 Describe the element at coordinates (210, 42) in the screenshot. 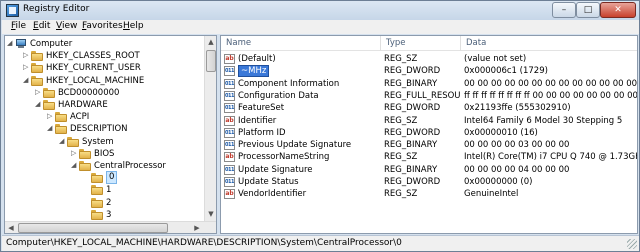

I see `scroll-up-icon: ▲` at that location.